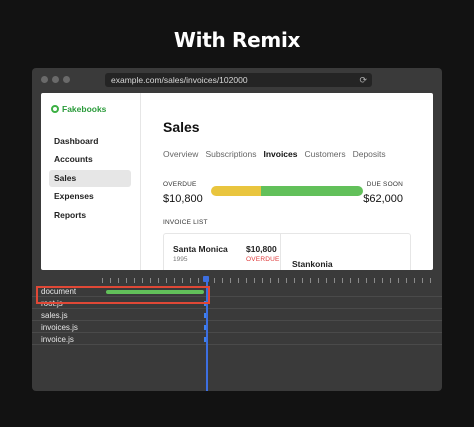 Image resolution: width=474 pixels, height=427 pixels. Describe the element at coordinates (66, 79) in the screenshot. I see `window-maximize-dot` at that location.